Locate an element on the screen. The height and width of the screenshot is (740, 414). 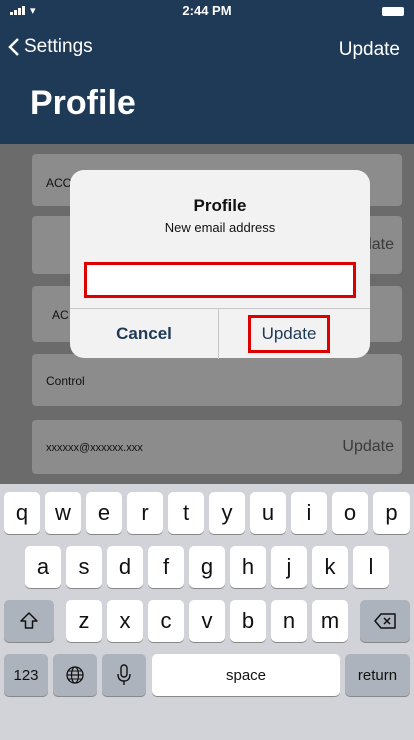
key-h: h is located at coordinates (248, 567).